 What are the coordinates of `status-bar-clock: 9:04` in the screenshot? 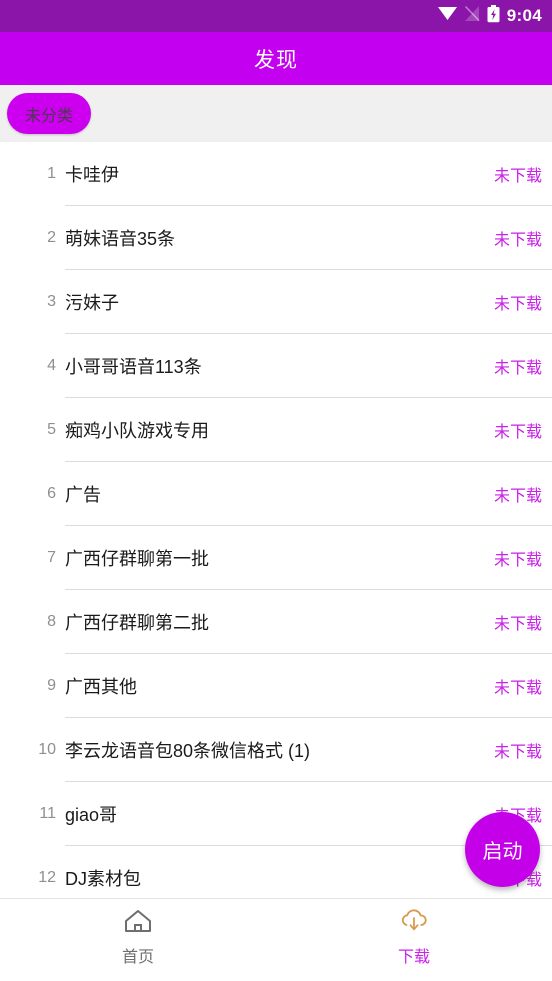 It's located at (524, 15).